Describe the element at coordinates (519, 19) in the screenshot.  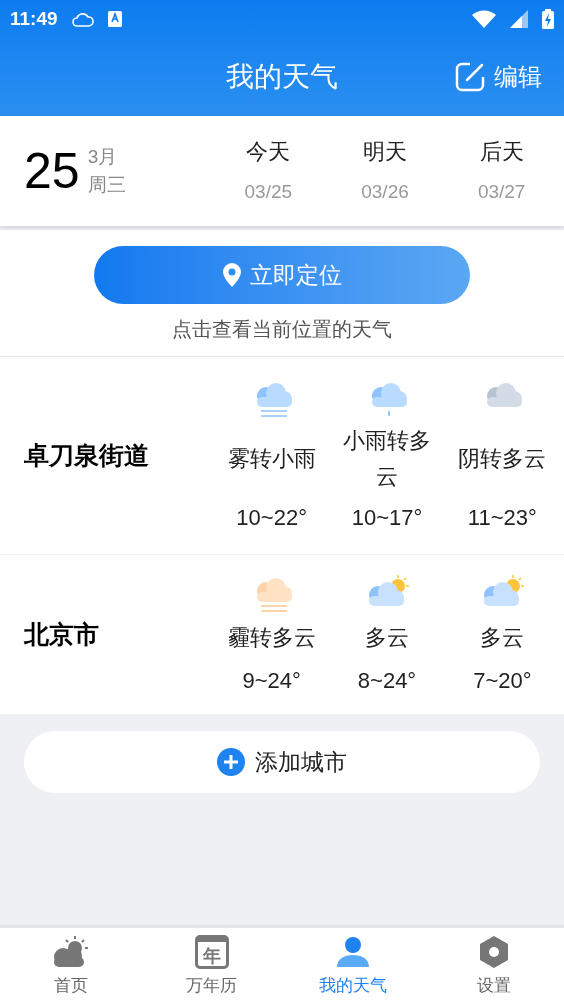
I see `signal-icon` at that location.